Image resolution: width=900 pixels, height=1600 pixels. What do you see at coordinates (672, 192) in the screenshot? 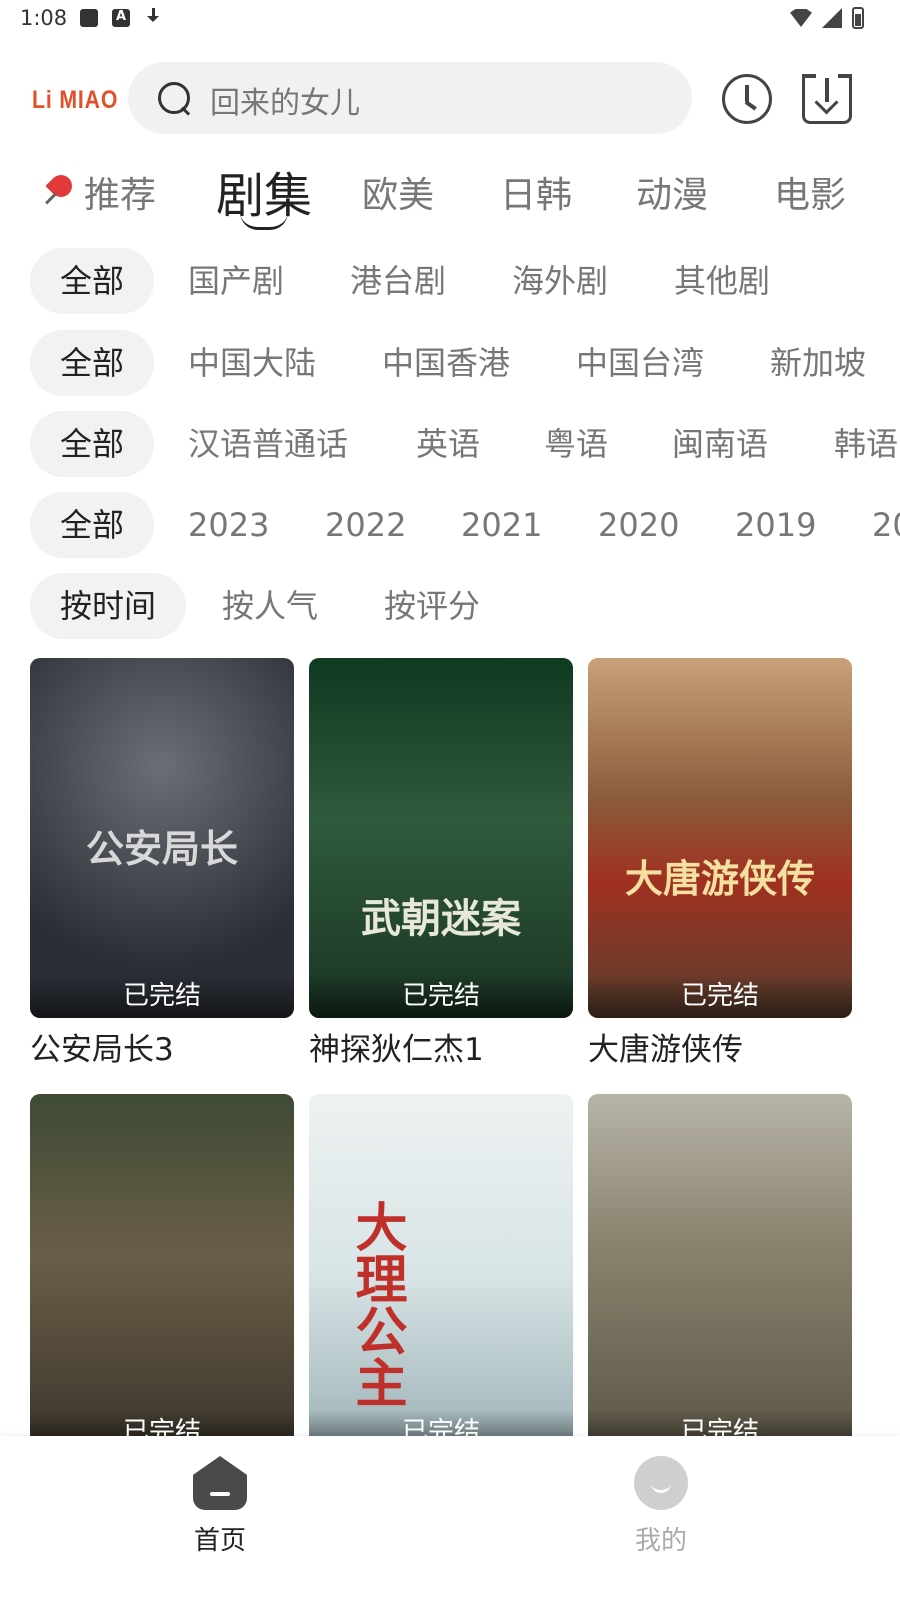
I see `tab-anime: 动漫` at bounding box center [672, 192].